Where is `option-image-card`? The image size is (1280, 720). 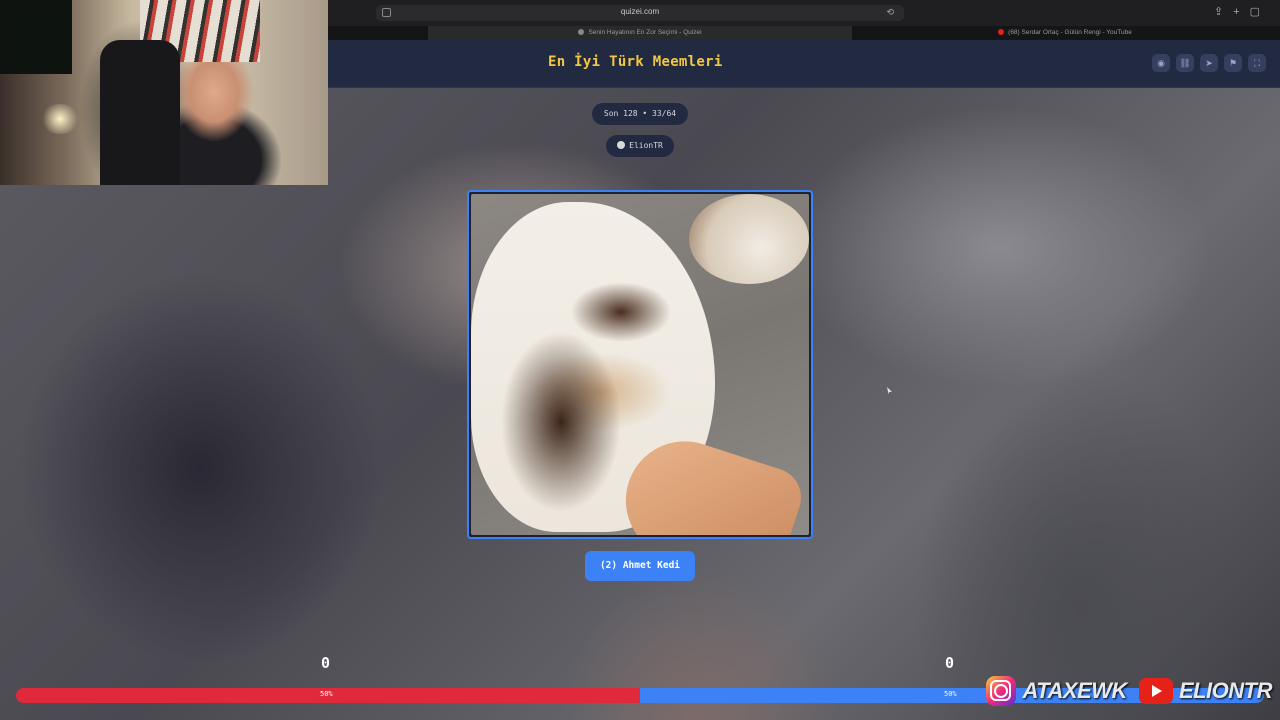 option-image-card is located at coordinates (640, 364).